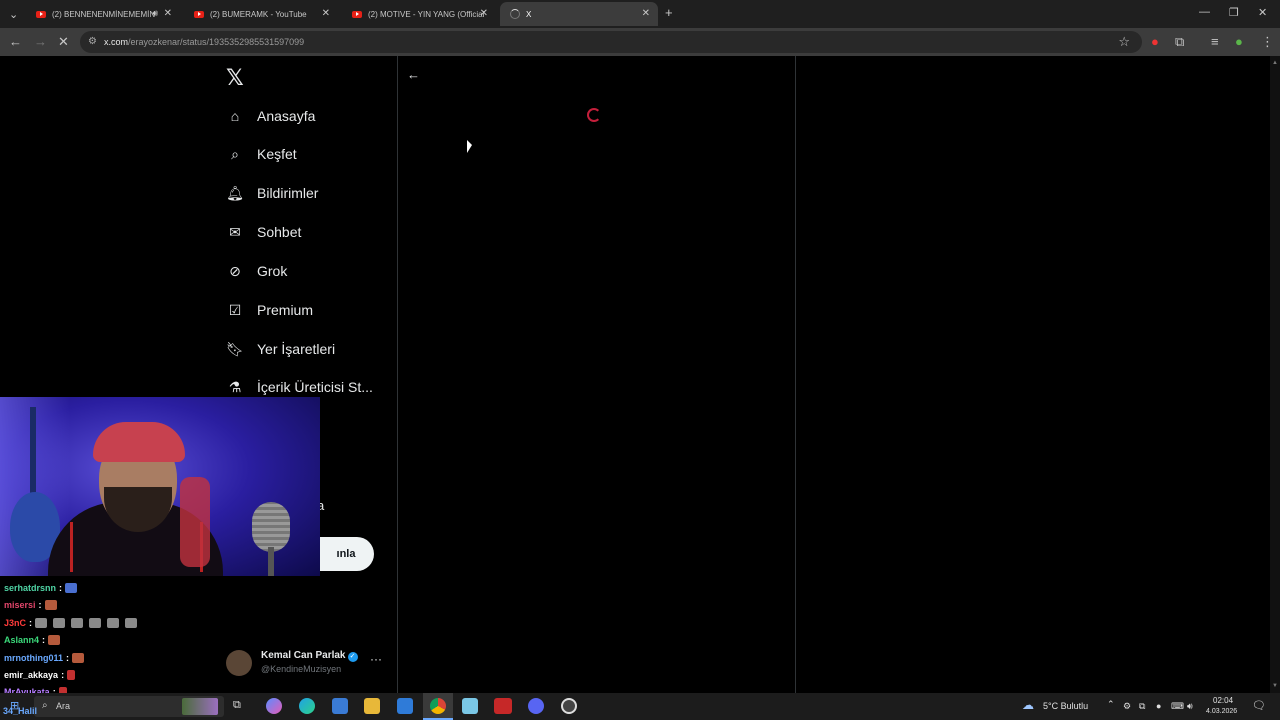 The width and height of the screenshot is (1280, 720). I want to click on nav-item-home: ⌂ Anasayfa, so click(269, 116).